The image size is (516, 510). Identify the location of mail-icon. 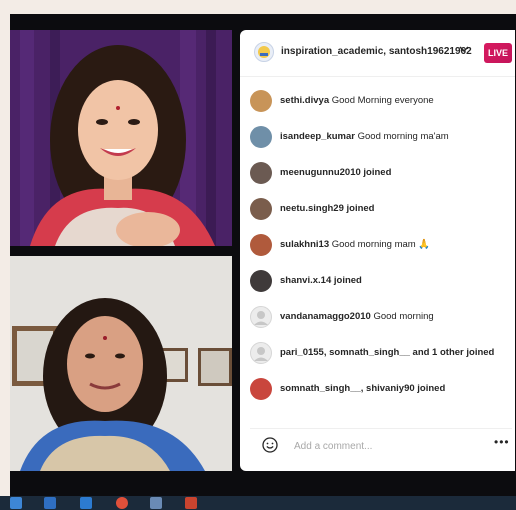
(86, 503).